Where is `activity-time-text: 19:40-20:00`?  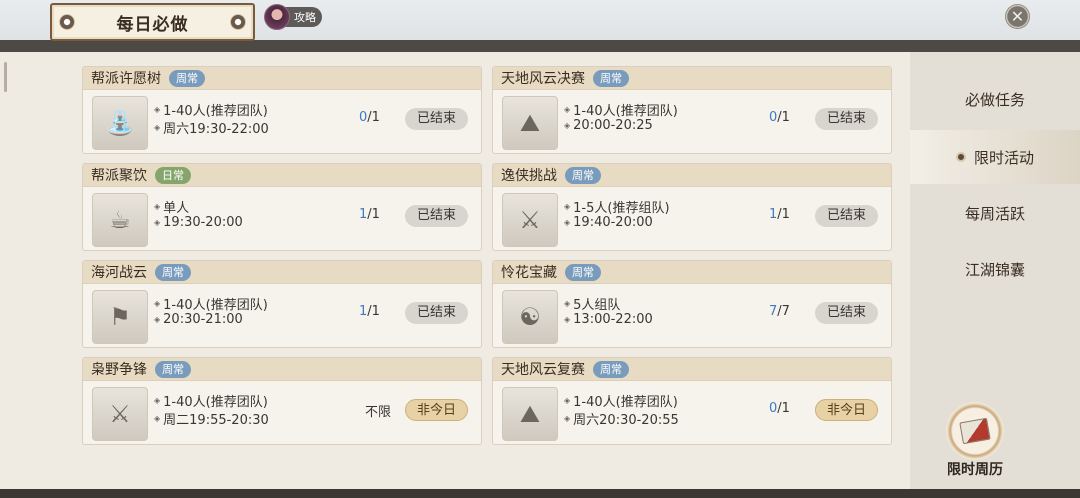
activity-time-text: 19:40-20:00 is located at coordinates (613, 222).